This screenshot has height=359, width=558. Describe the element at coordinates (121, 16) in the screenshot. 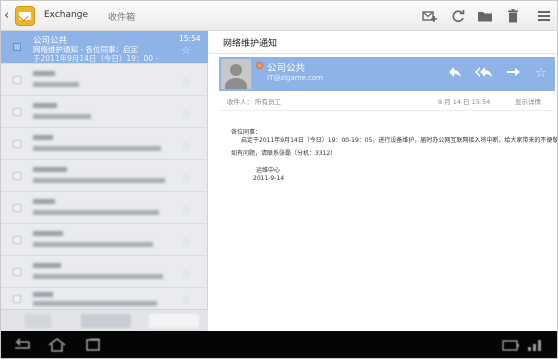

I see `folder-name: 收件箱` at that location.